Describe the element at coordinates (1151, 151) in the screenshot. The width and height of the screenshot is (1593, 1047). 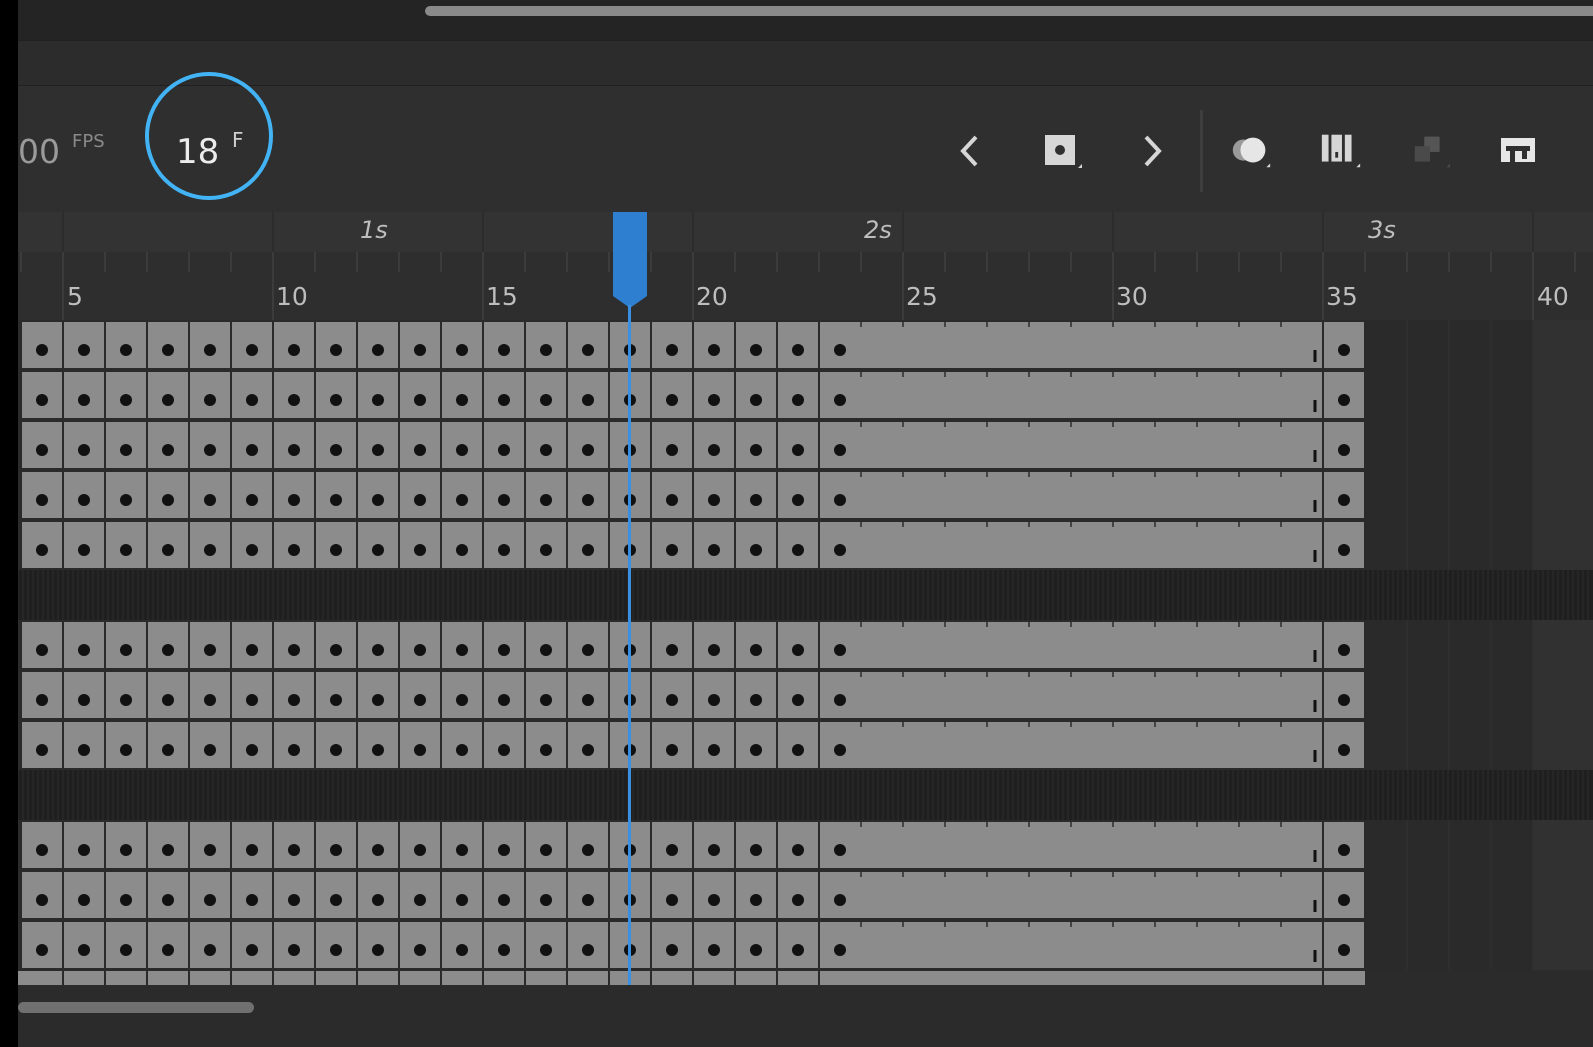
I see `next-keyframe-button` at that location.